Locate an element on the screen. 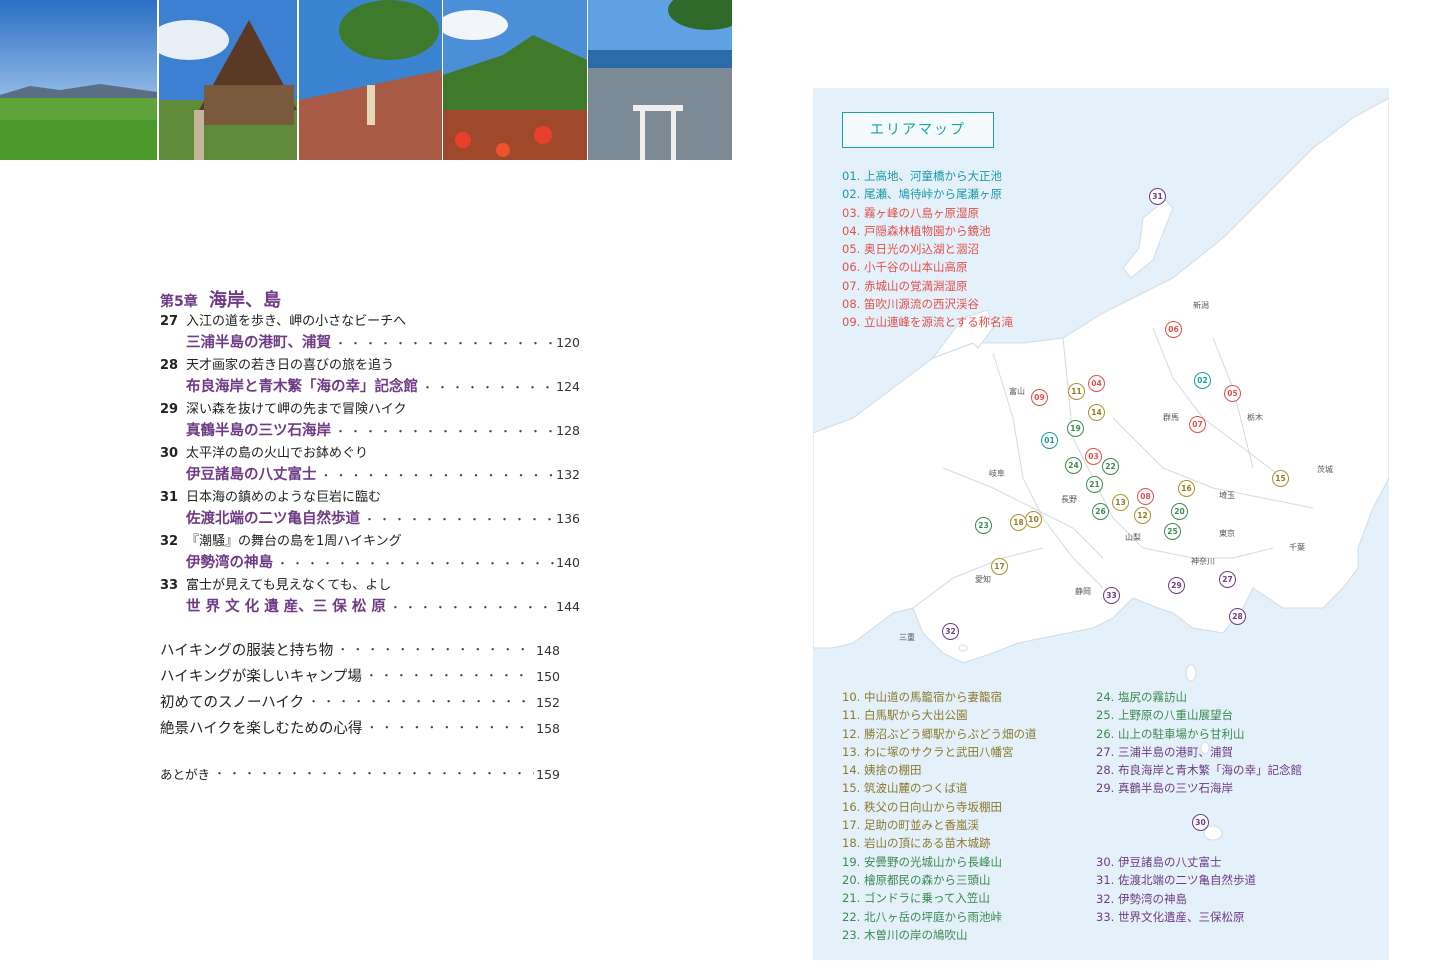  map-legend-item: 15. 筑波山麓のつくば道 is located at coordinates (905, 788).